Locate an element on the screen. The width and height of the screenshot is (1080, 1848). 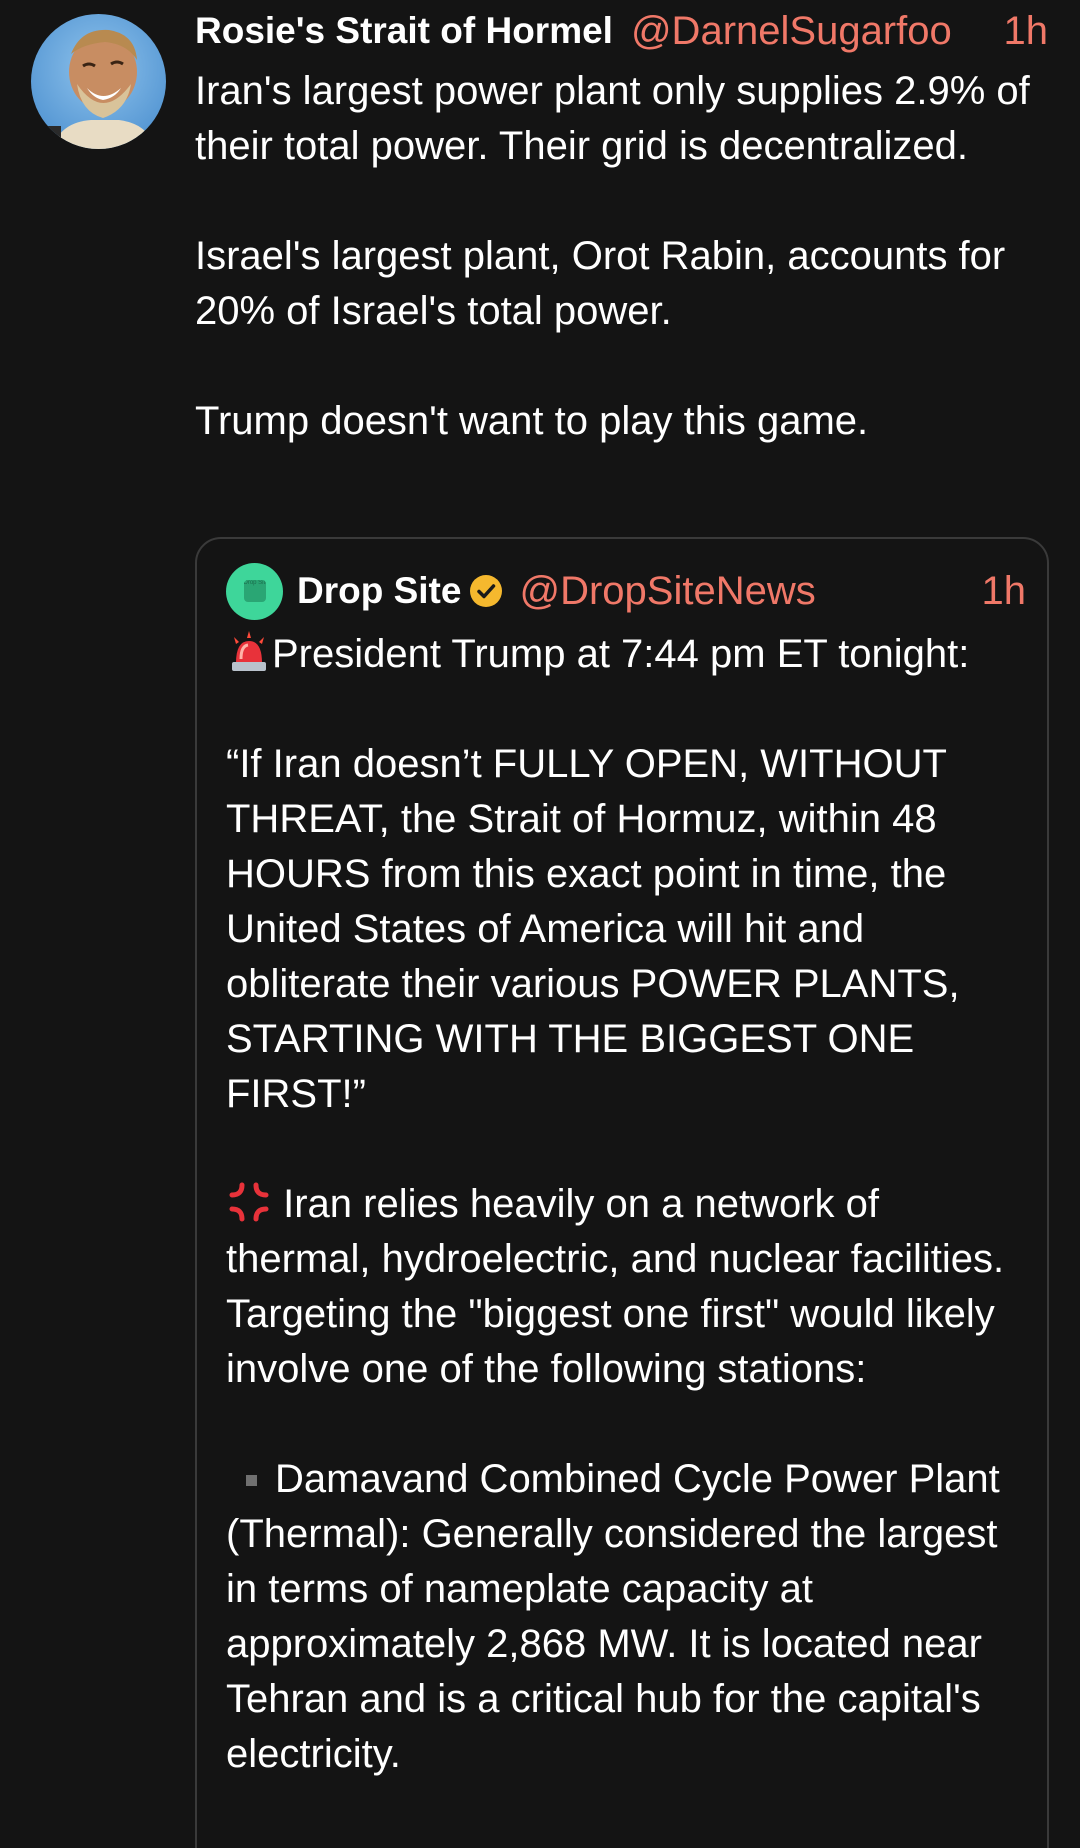
post-timestamp: 1h is located at coordinates (1032, 31).